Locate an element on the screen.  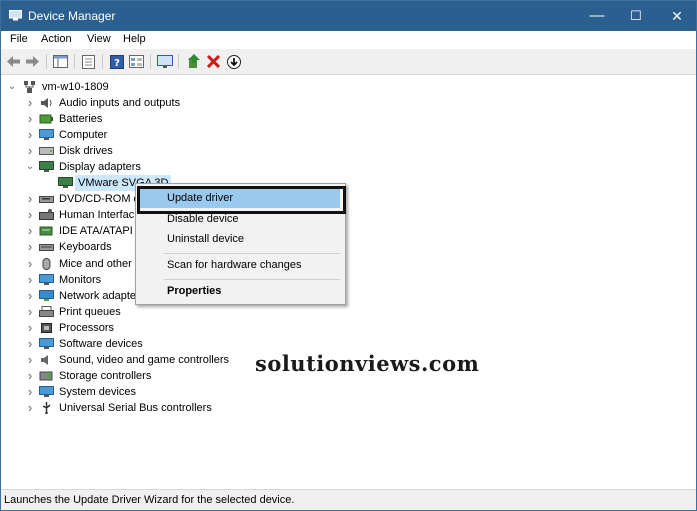
tree-node-label: Network adapte is located at coordinates (98, 296).